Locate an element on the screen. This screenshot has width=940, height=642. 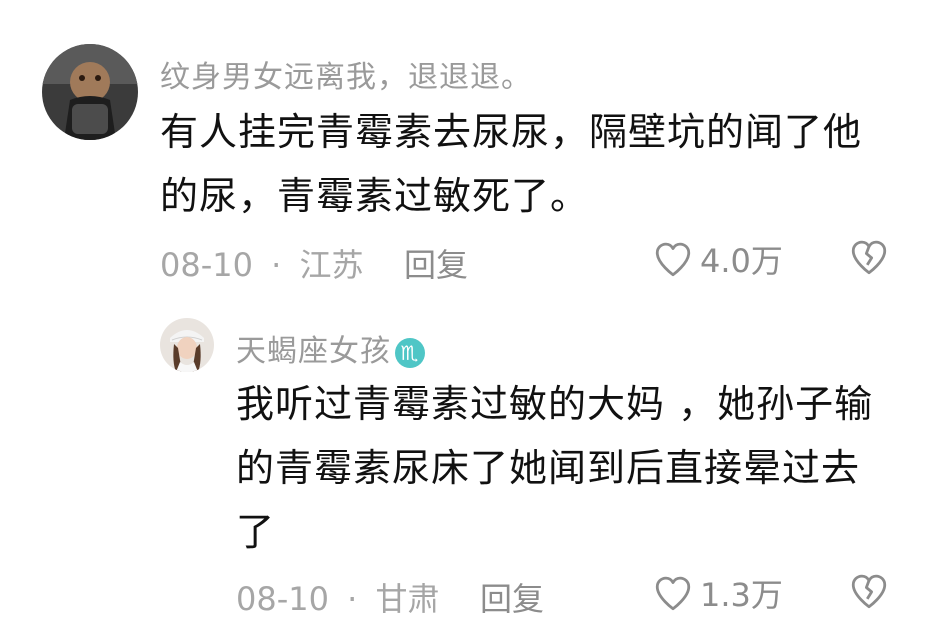
like-count: 4.0万 is located at coordinates (741, 261).